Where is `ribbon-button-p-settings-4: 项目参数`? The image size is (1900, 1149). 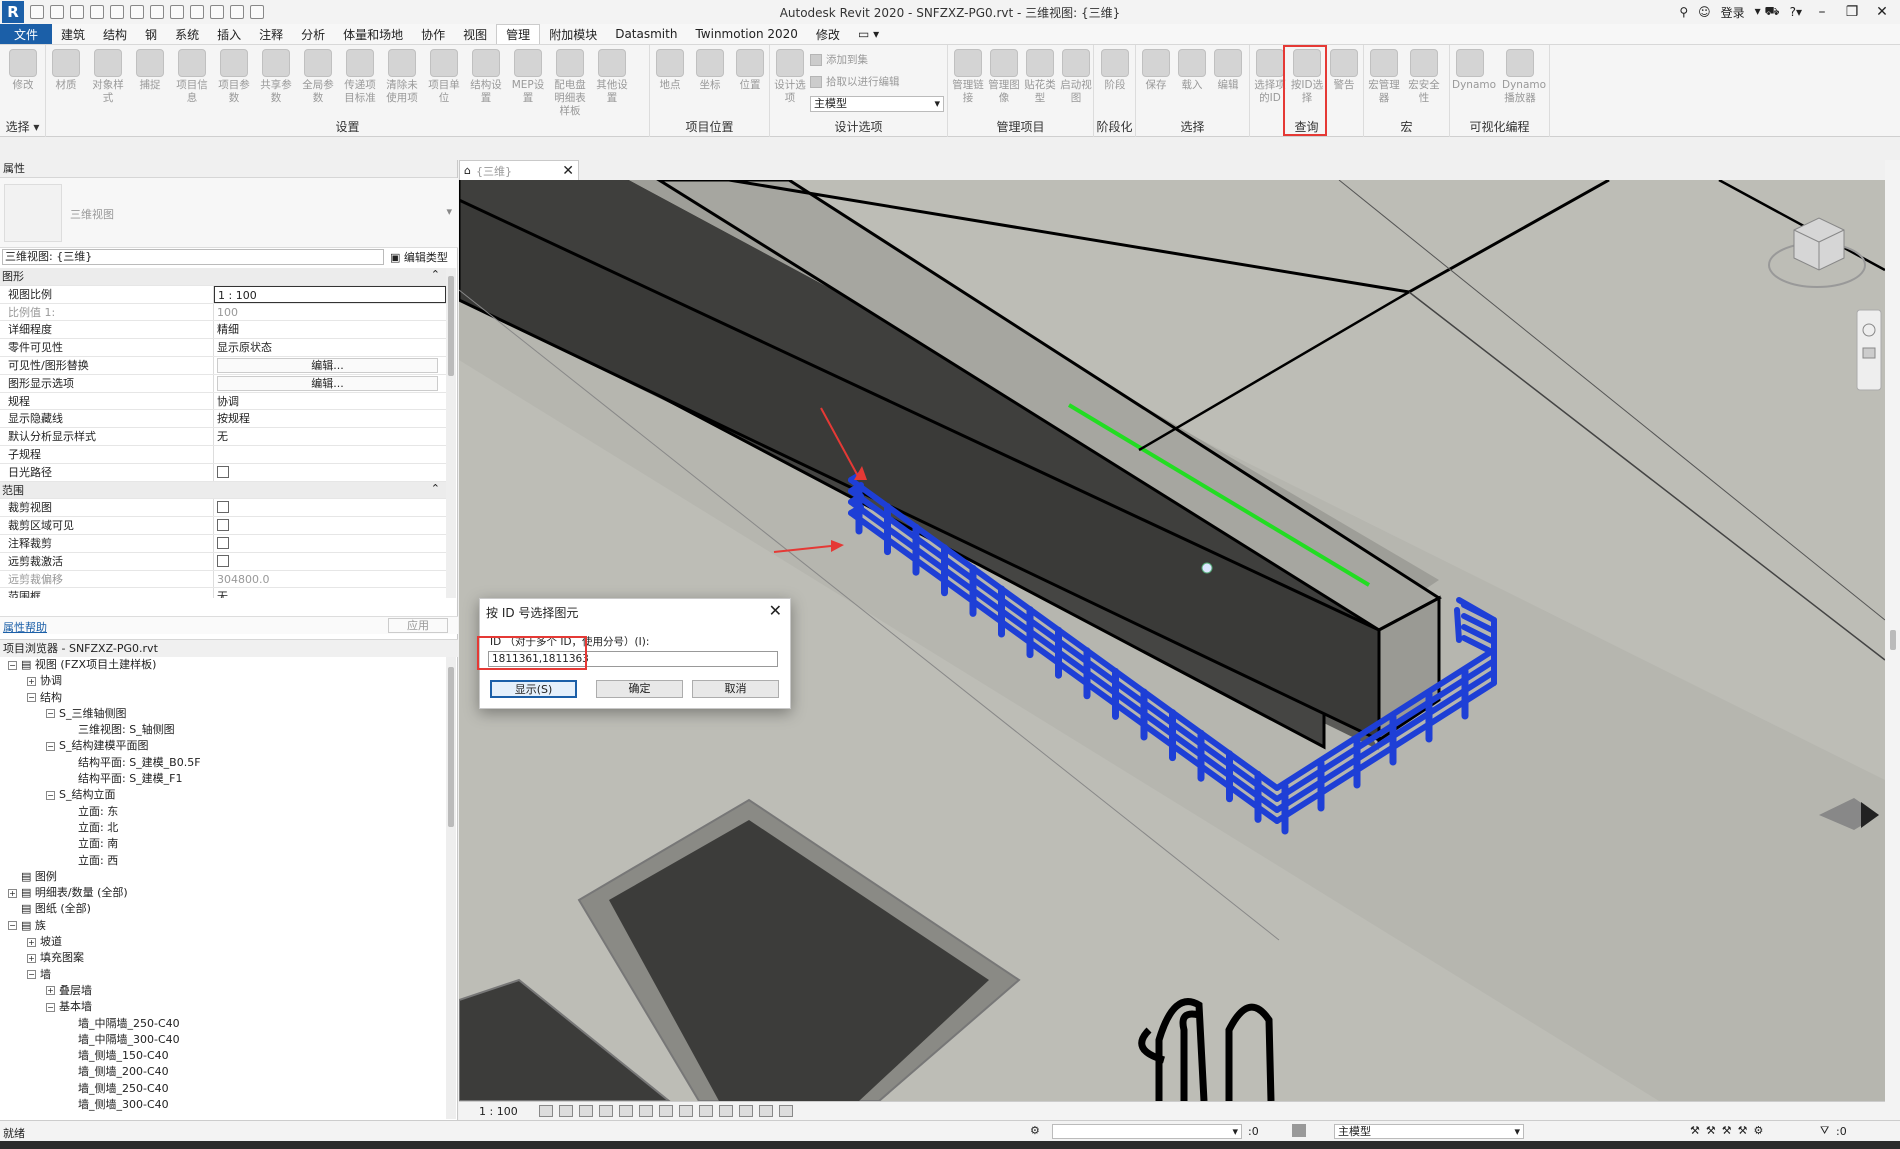 ribbon-button-p-settings-4: 项目参数 is located at coordinates (234, 77).